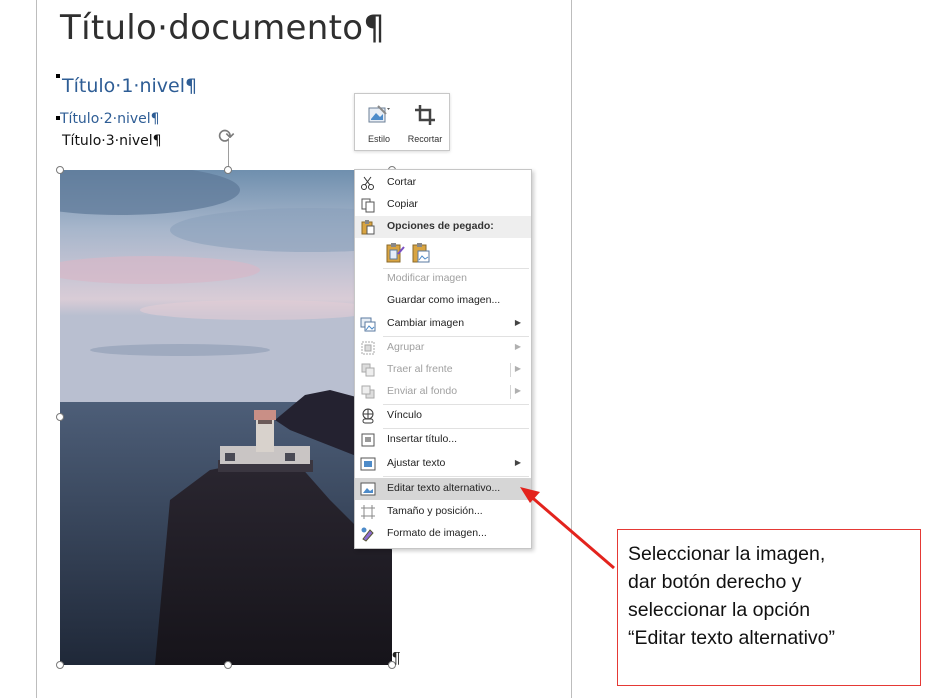 The image size is (925, 698). I want to click on callout-line: seleccionar la opción, so click(719, 610).